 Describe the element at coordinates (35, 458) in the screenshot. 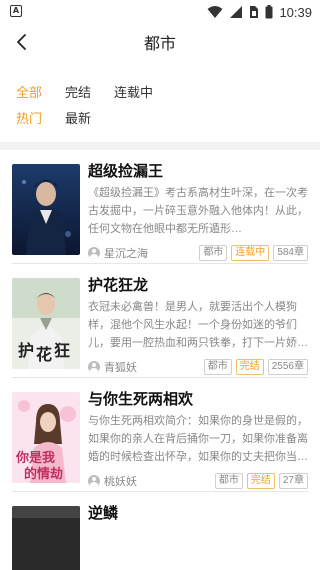

I see `svg-text: 你是我` at that location.